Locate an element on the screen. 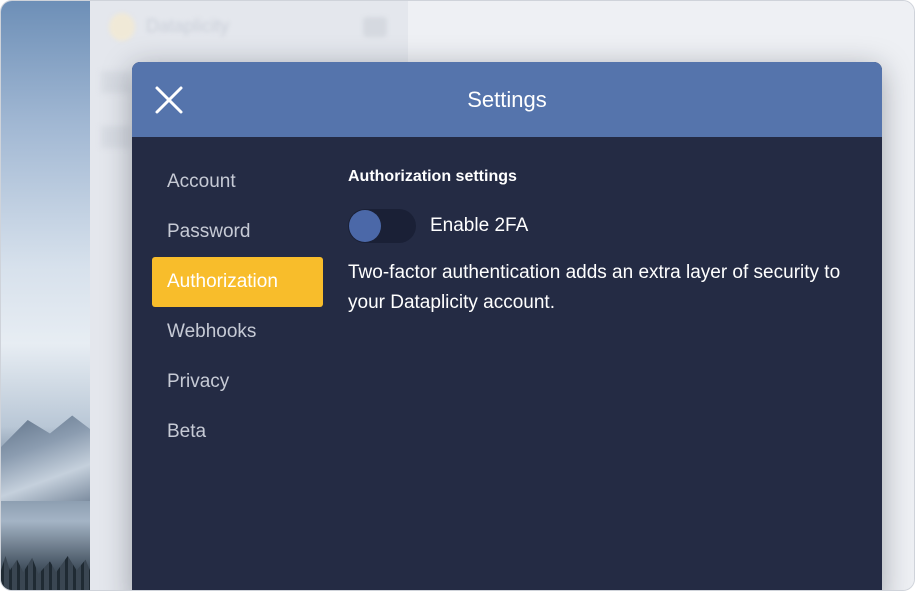  desktop-wallpaper is located at coordinates (45, 295).